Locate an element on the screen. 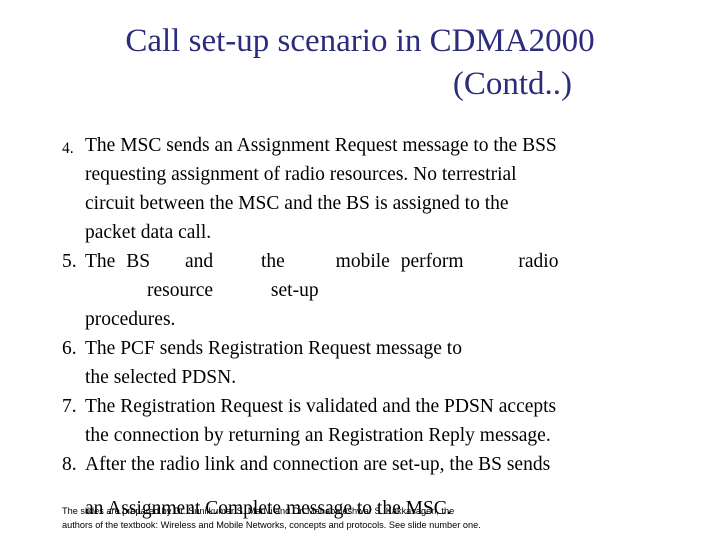 Image resolution: width=720 pixels, height=540 pixels. list-line: the selected PDSN. is located at coordinates (161, 377).